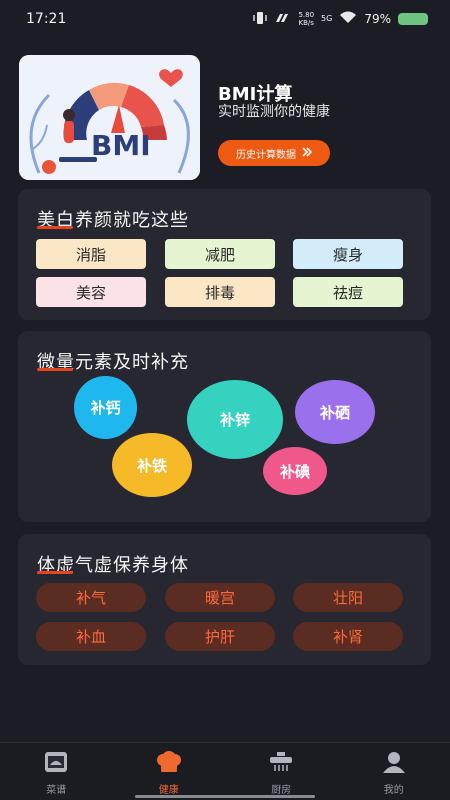 This screenshot has width=450, height=800. I want to click on status-time: 17:21, so click(46, 19).